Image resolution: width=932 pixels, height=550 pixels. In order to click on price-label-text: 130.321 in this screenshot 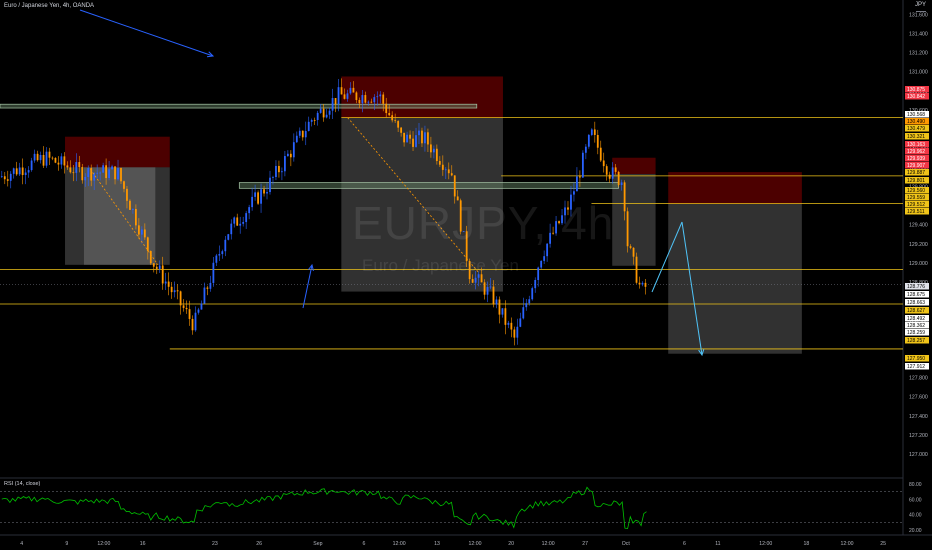, I will do `click(916, 137)`.